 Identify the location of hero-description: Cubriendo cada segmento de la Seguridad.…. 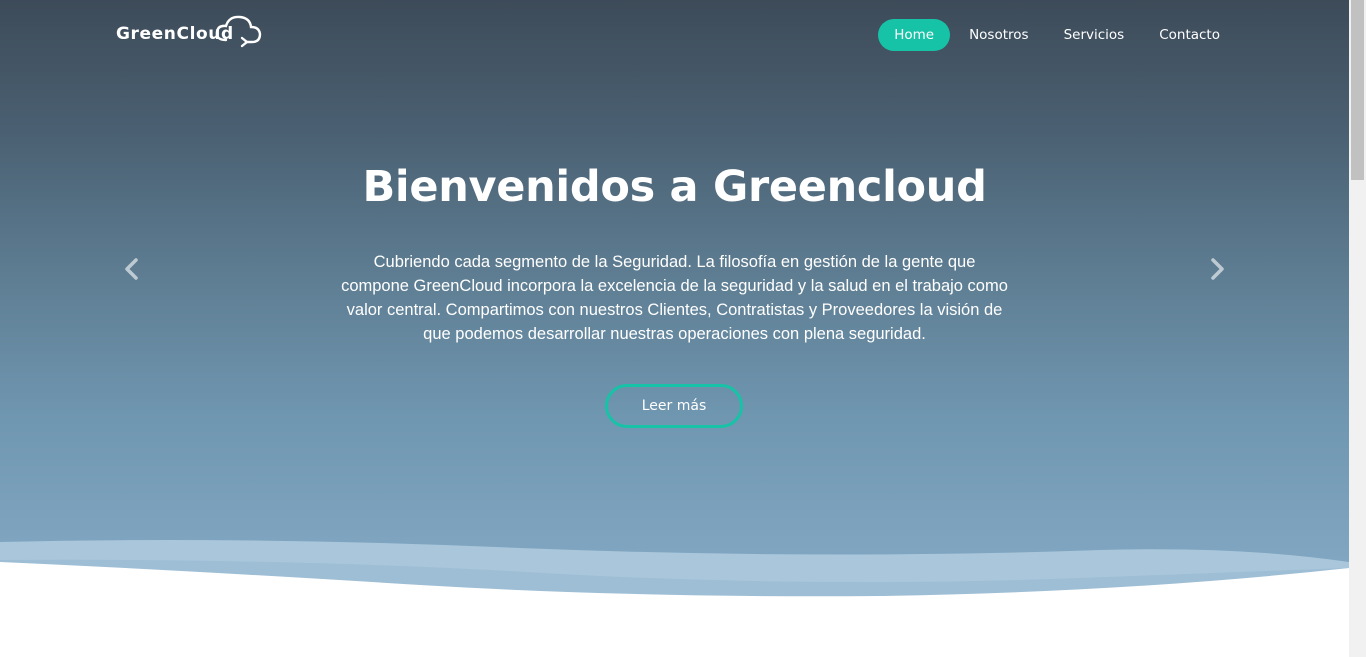
(674, 298).